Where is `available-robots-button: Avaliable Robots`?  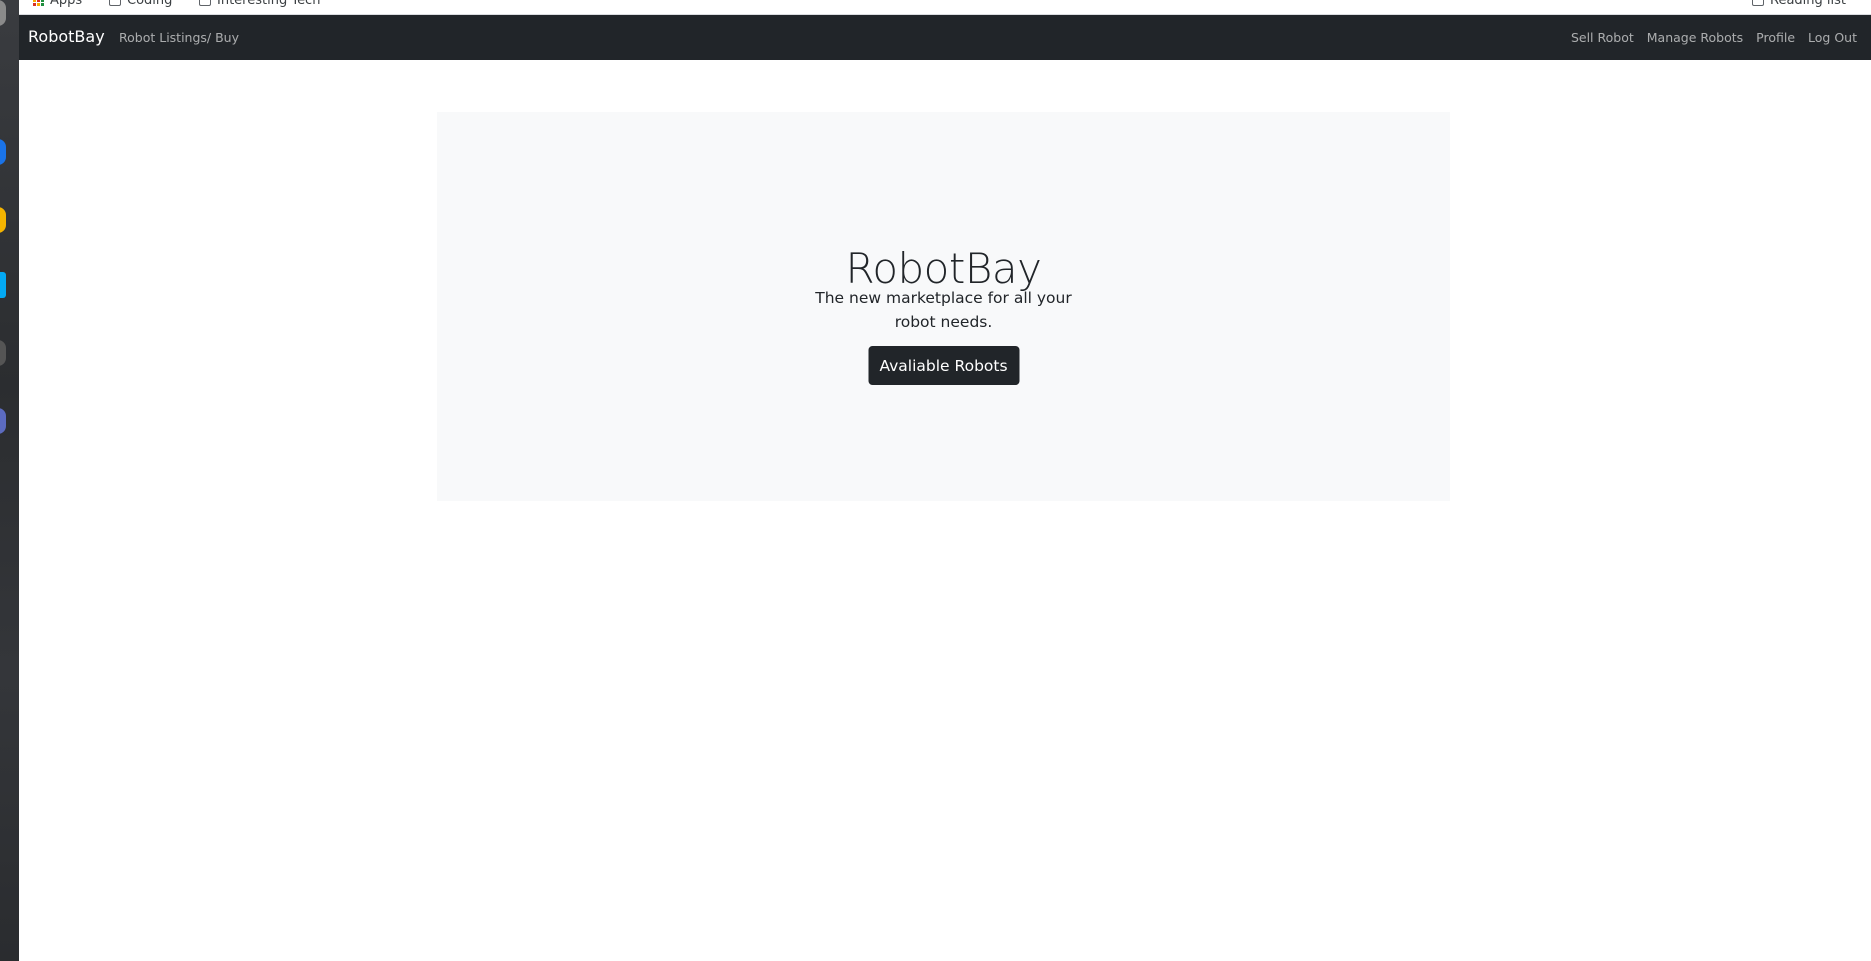 available-robots-button: Avaliable Robots is located at coordinates (943, 365).